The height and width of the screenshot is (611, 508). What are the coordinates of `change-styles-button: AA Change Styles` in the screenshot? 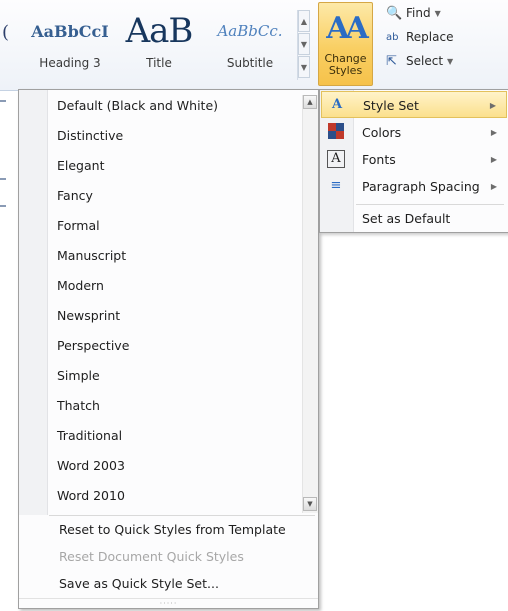 It's located at (345, 44).